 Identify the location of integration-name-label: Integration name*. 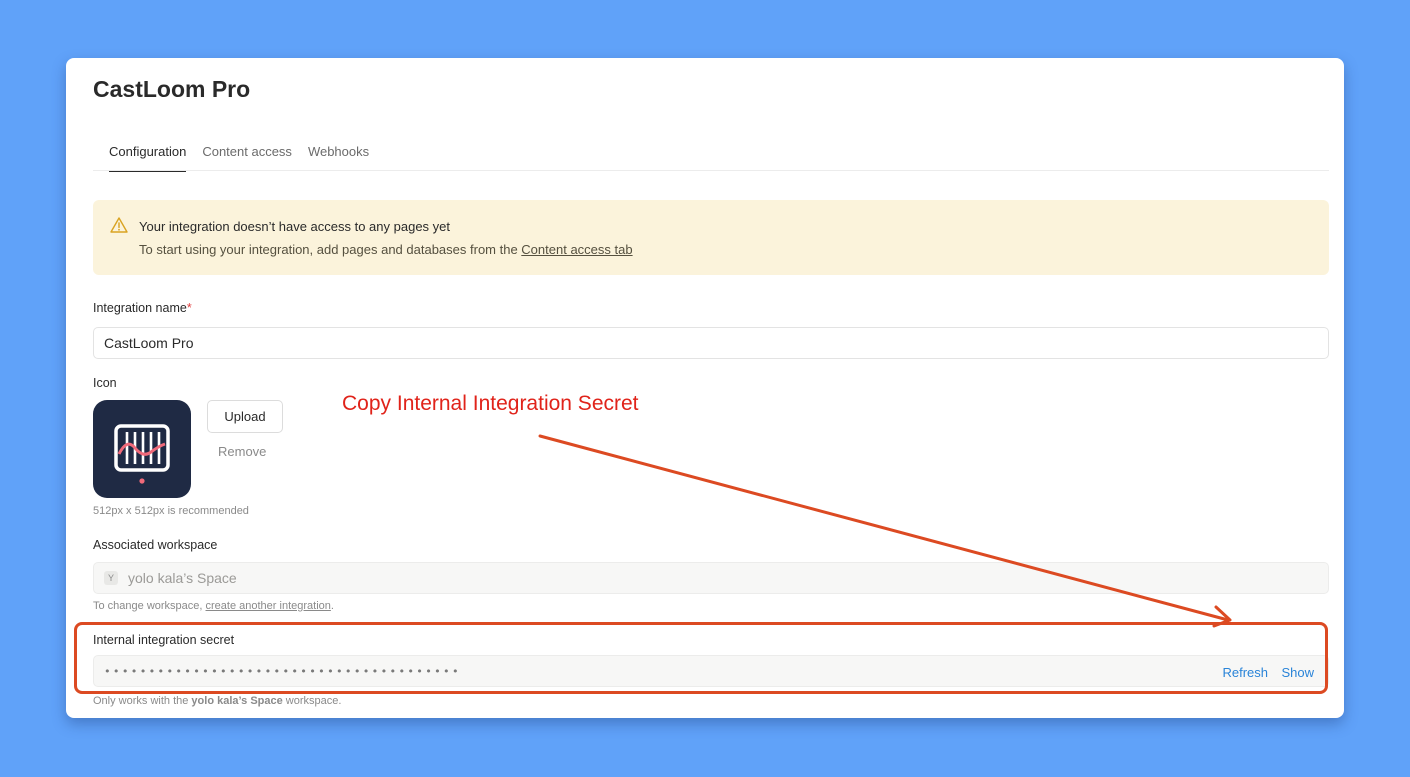
(142, 308).